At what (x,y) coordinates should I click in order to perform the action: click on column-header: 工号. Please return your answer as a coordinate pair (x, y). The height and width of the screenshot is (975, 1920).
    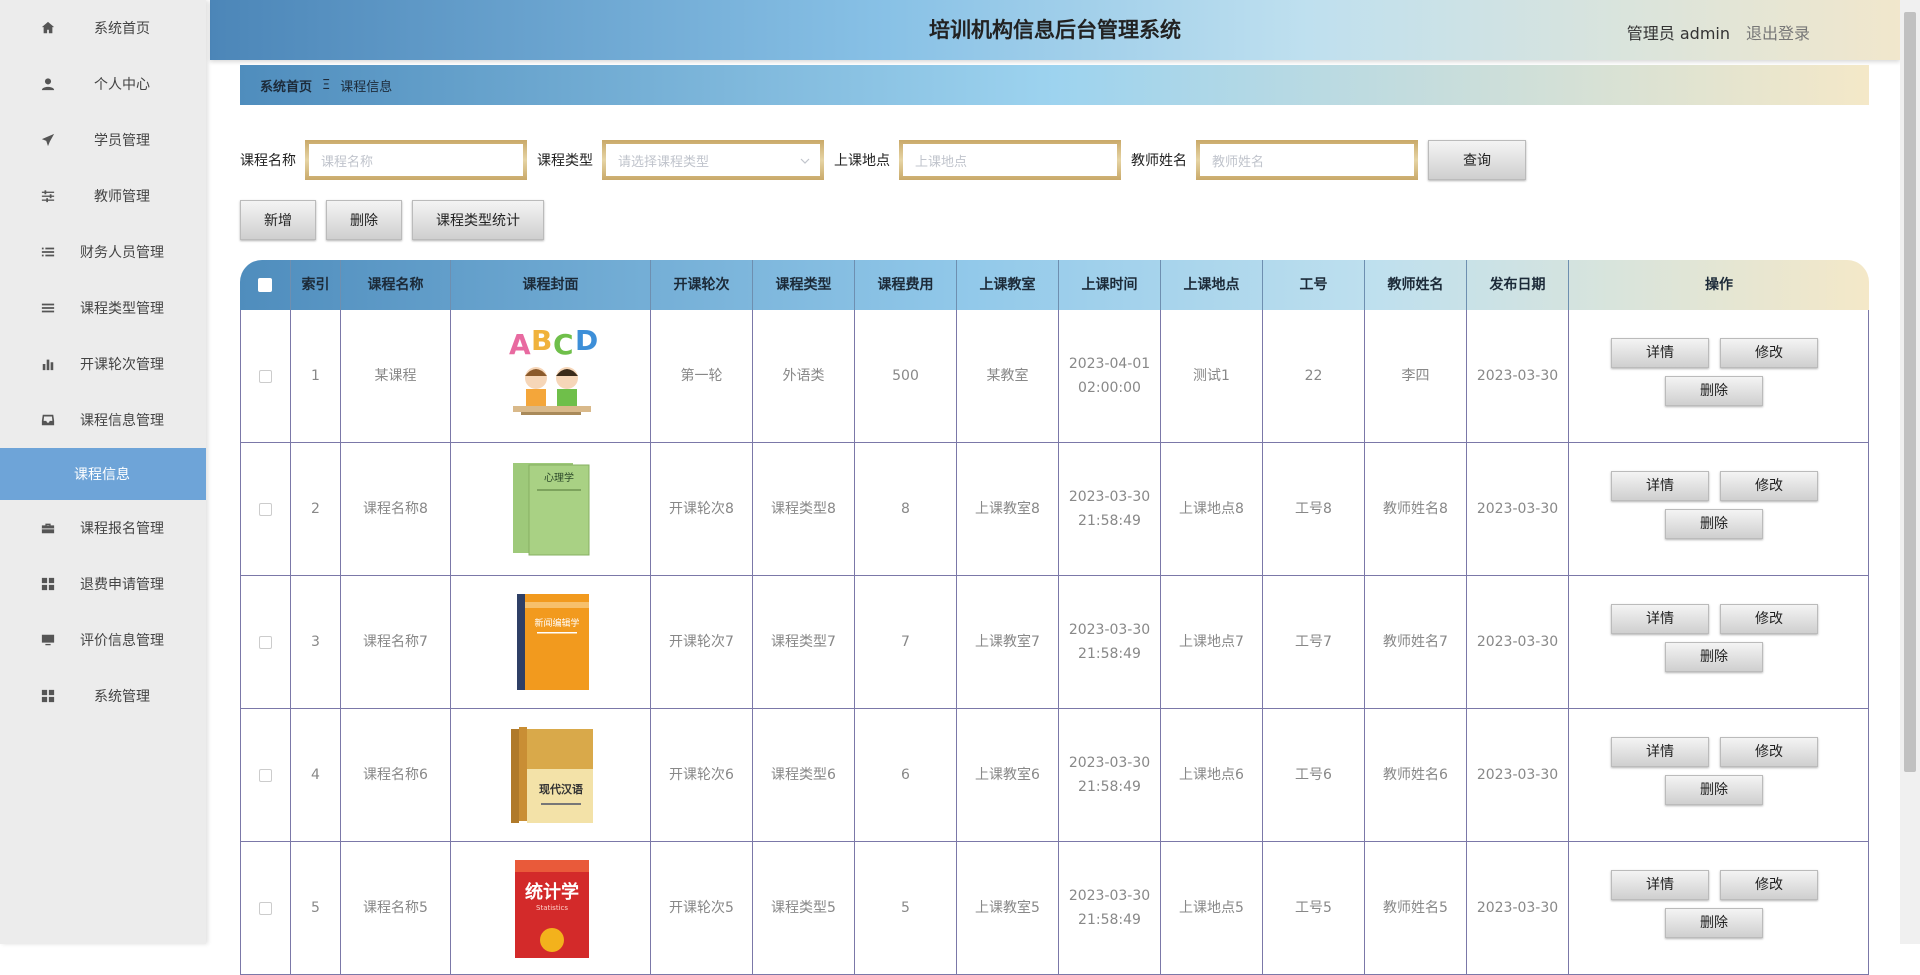
    Looking at the image, I should click on (1313, 285).